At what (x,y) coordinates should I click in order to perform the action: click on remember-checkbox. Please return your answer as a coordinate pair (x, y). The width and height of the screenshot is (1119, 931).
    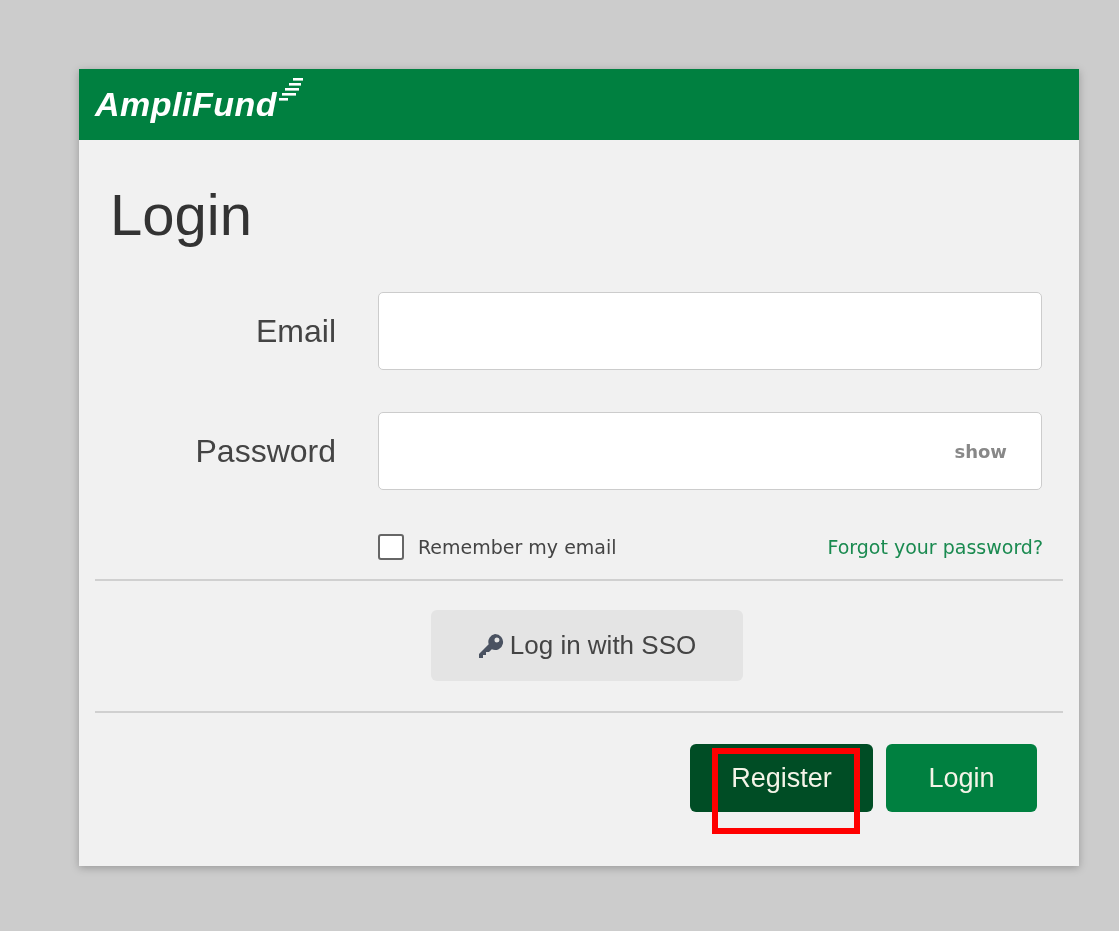
    Looking at the image, I should click on (391, 547).